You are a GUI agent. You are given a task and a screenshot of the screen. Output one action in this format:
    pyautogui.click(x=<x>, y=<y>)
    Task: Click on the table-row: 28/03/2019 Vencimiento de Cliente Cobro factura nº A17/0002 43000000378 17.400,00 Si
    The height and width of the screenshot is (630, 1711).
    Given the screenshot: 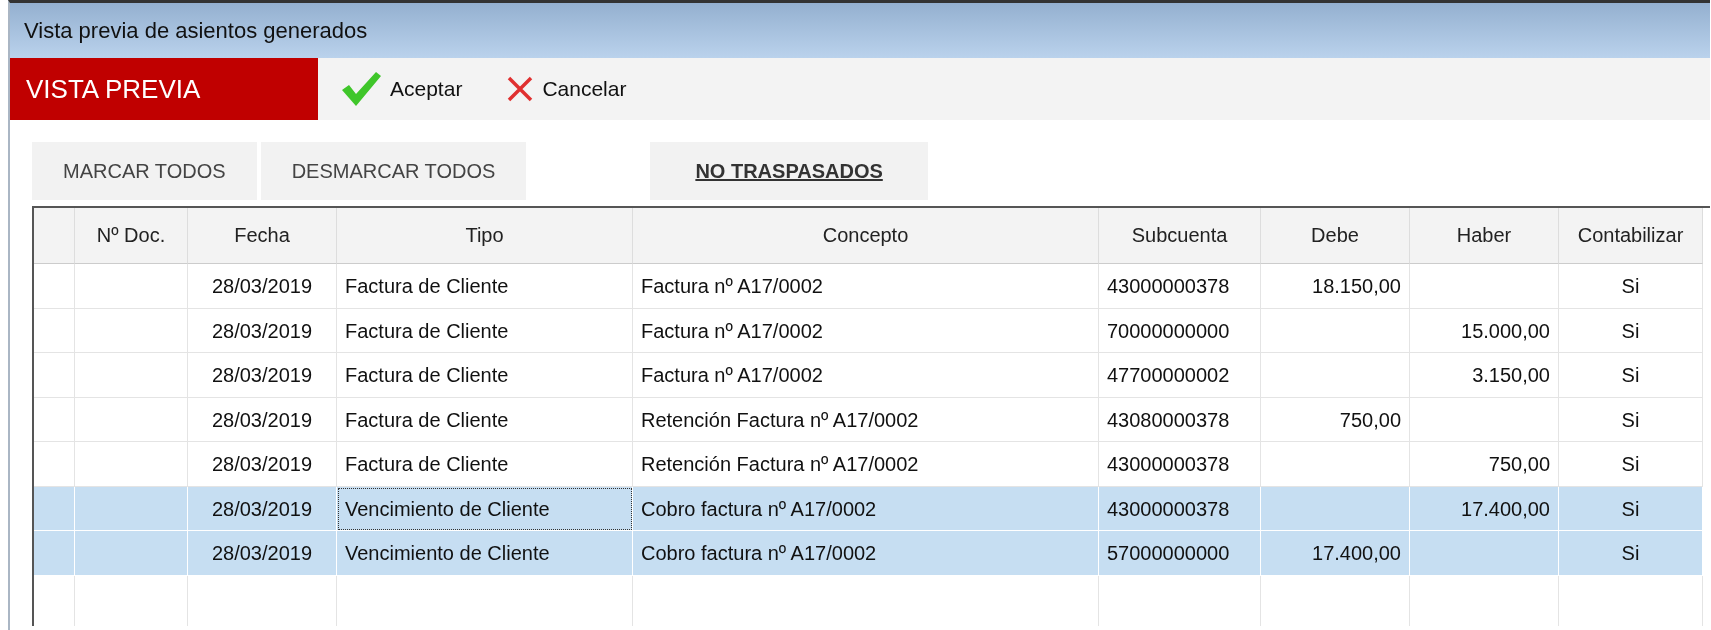 What is the action you would take?
    pyautogui.click(x=872, y=508)
    